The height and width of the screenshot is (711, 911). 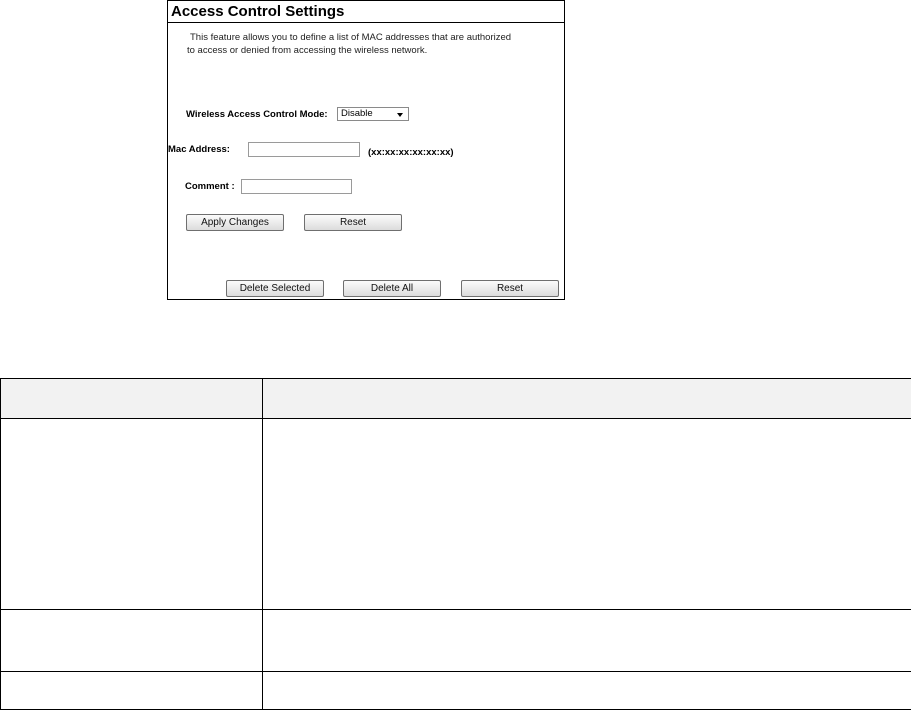 What do you see at coordinates (357, 113) in the screenshot?
I see `mode-select-value: Disable` at bounding box center [357, 113].